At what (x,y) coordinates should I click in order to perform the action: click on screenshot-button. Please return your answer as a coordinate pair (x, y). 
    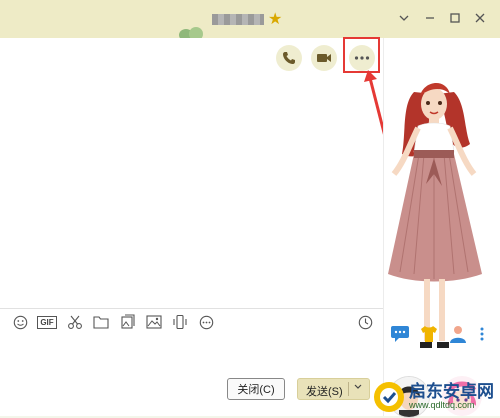
    Looking at the image, I should click on (75, 322).